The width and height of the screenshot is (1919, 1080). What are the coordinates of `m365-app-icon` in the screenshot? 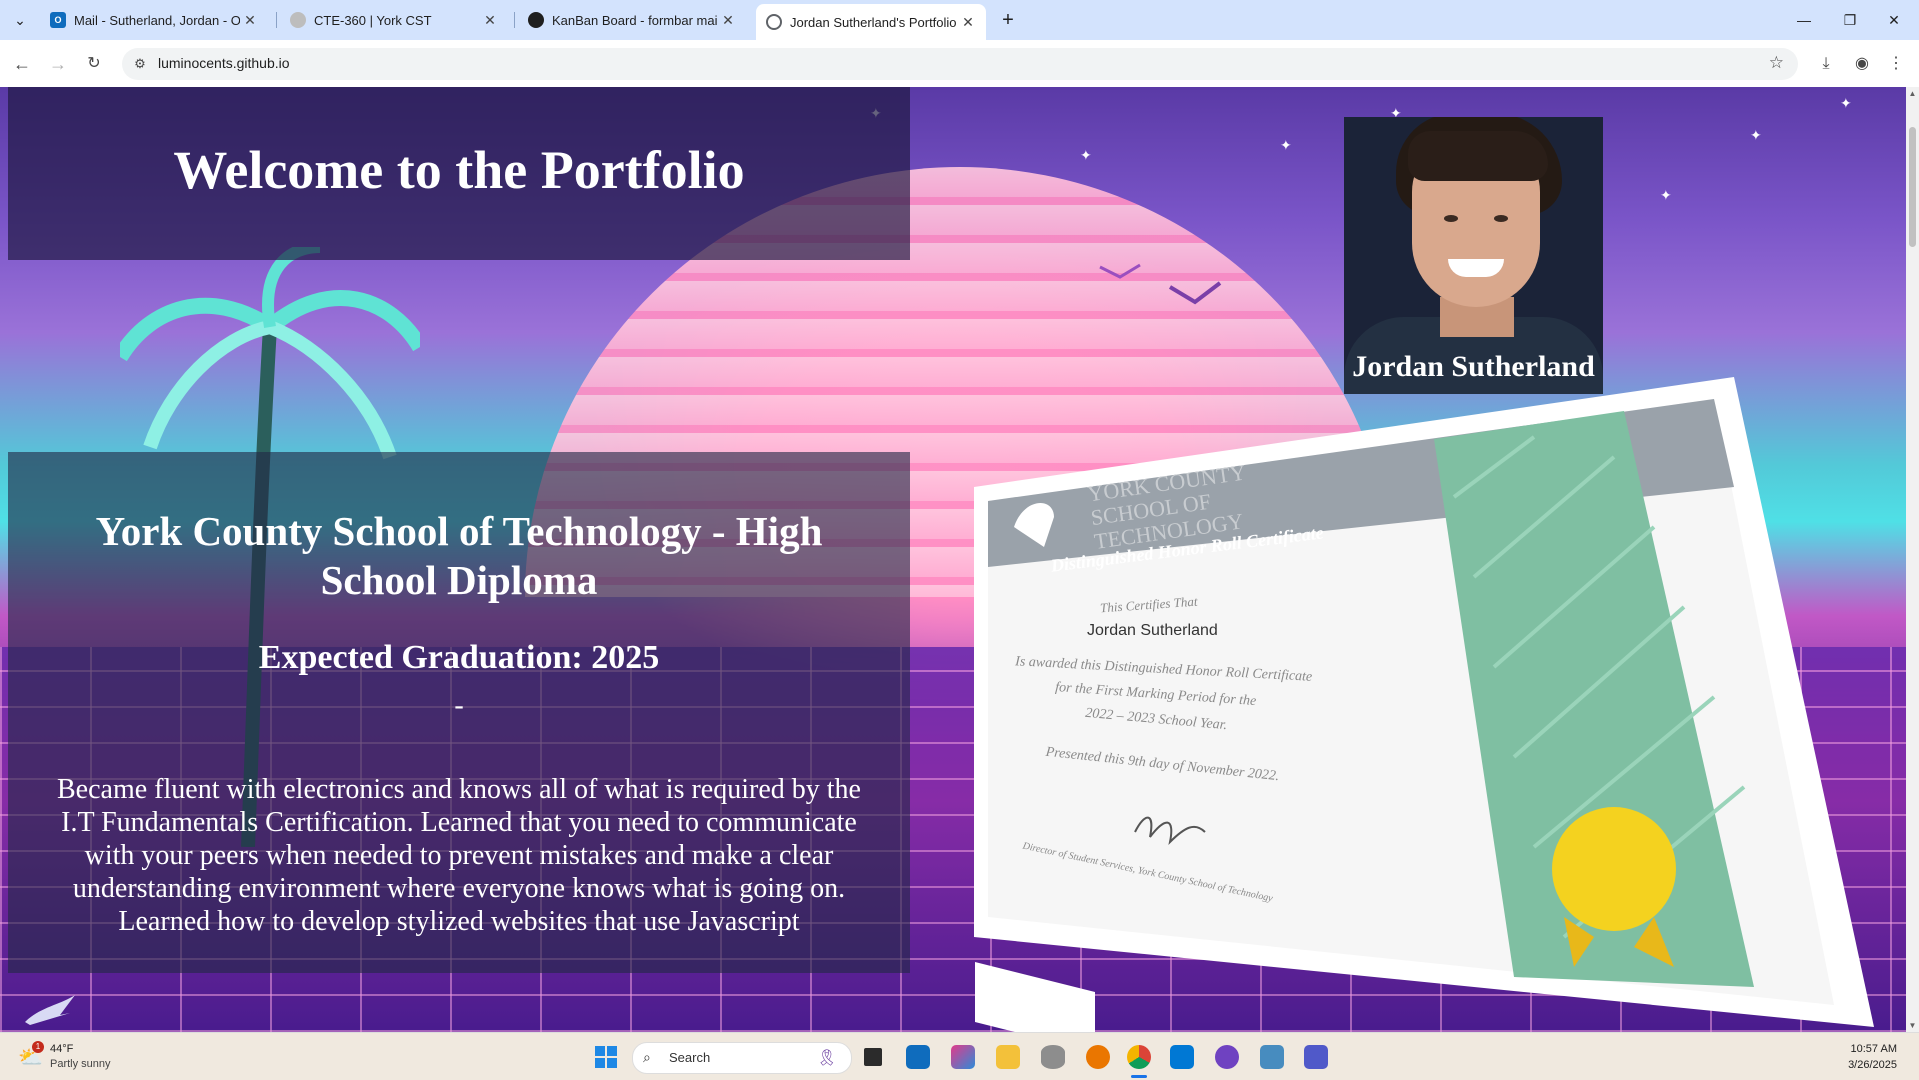 It's located at (963, 1057).